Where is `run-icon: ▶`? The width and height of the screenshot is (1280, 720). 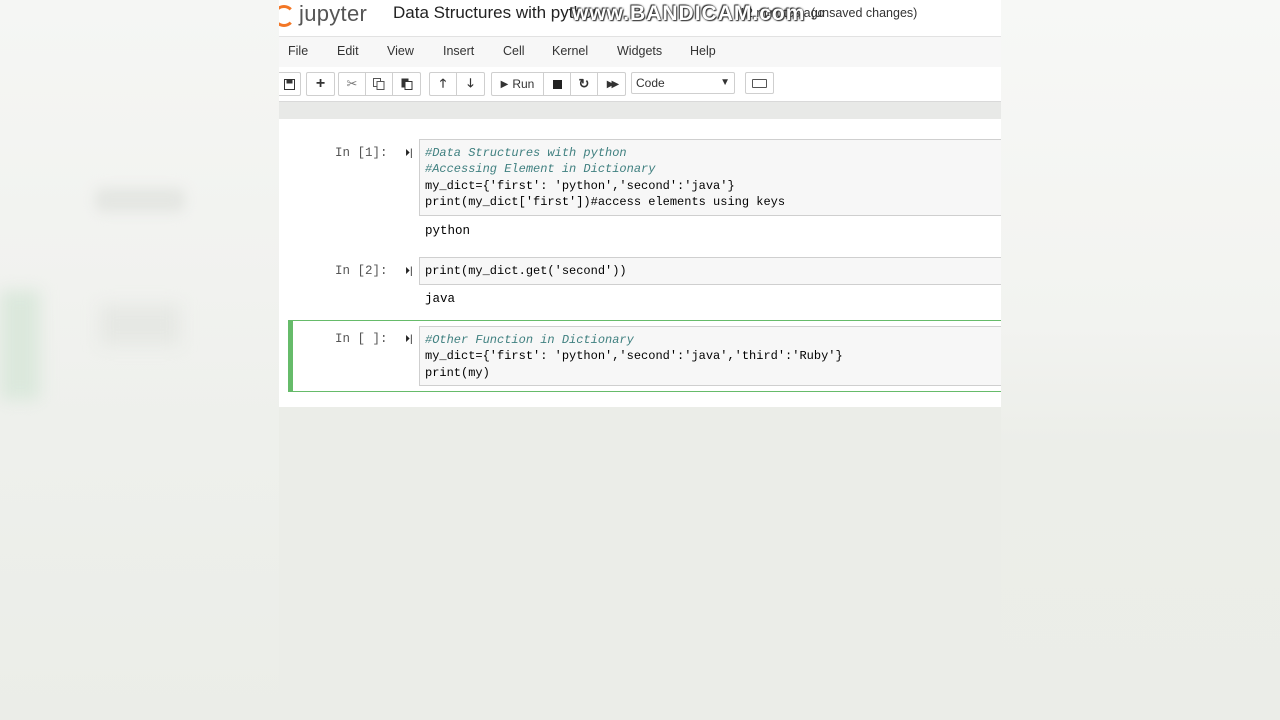 run-icon: ▶ is located at coordinates (504, 84).